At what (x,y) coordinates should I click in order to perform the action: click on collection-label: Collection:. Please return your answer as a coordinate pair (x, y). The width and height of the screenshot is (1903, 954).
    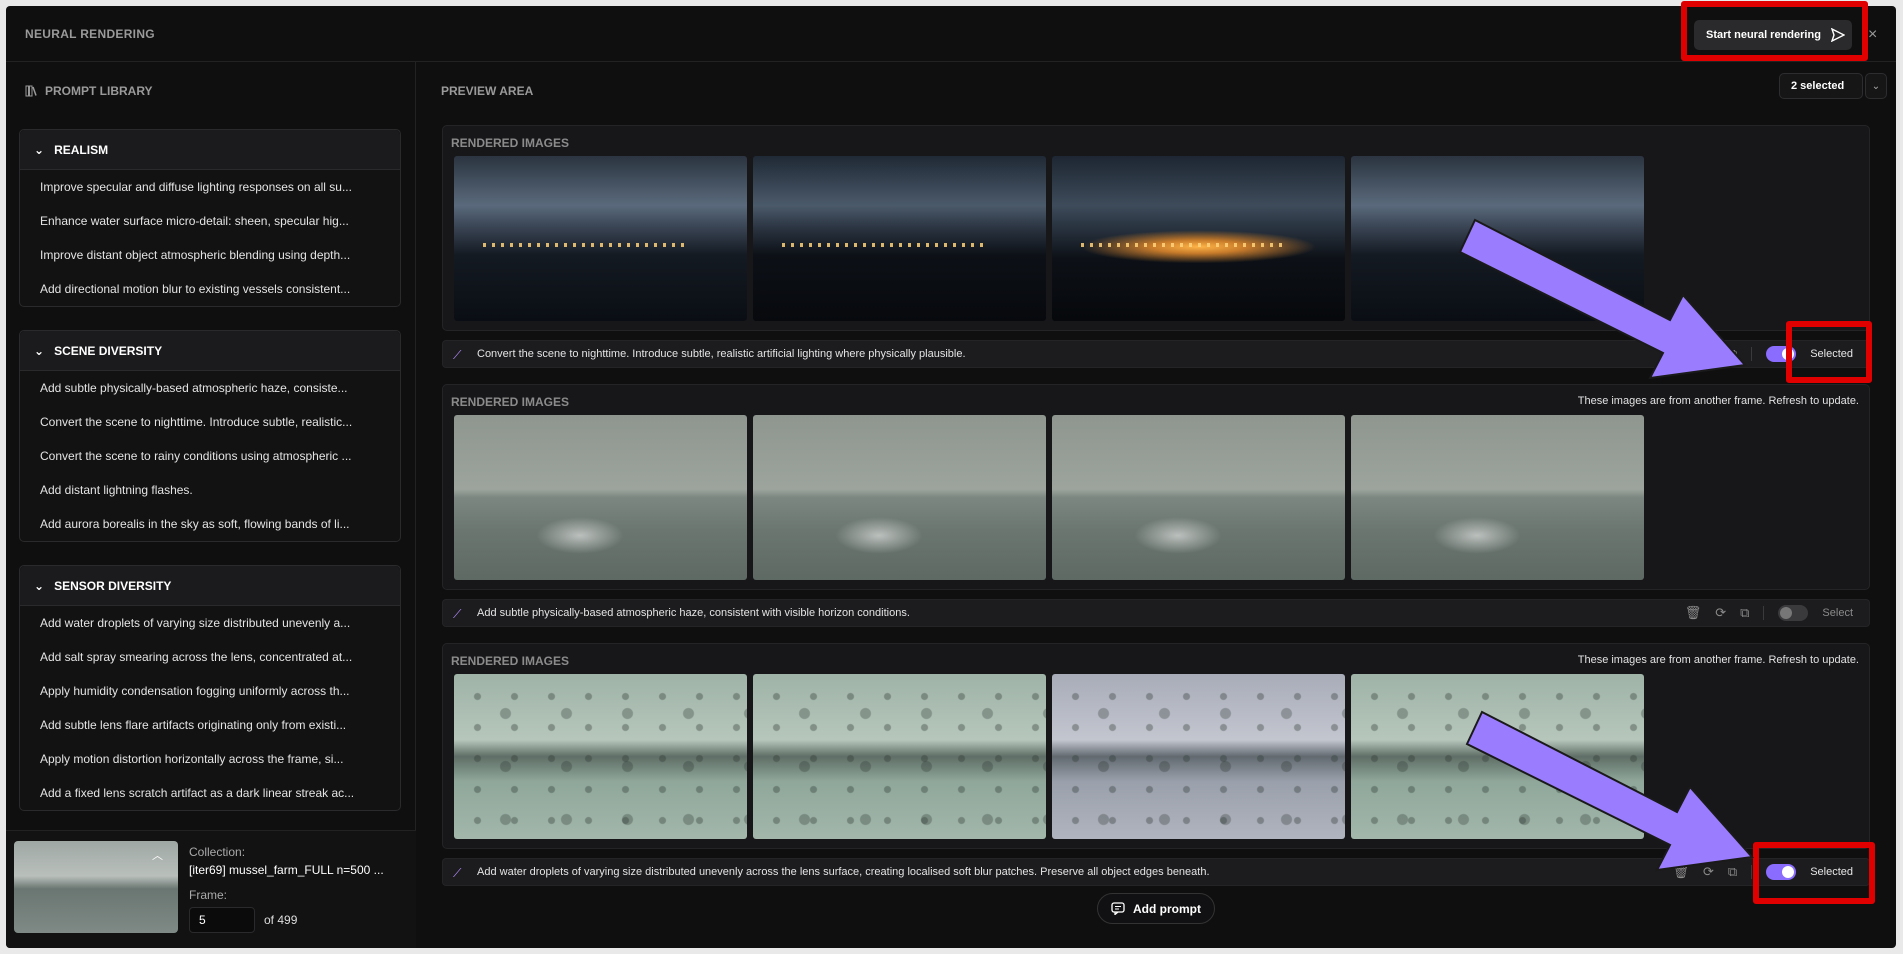
    Looking at the image, I should click on (217, 852).